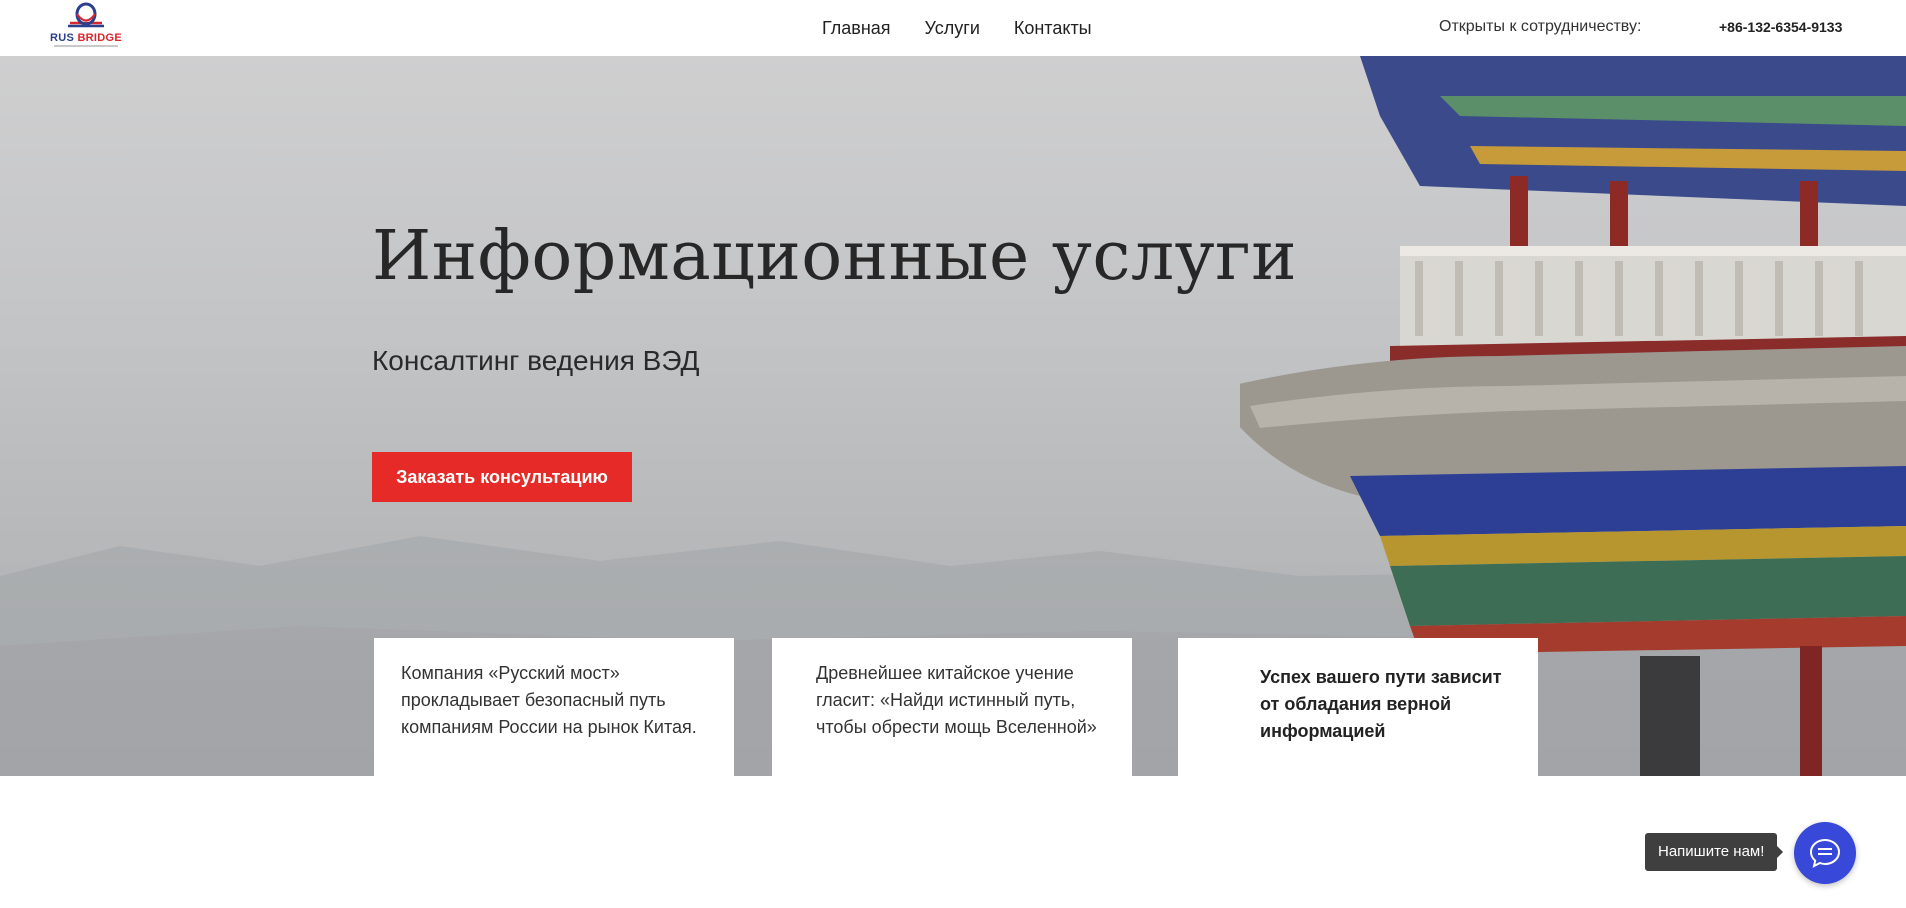 This screenshot has width=1906, height=908. Describe the element at coordinates (1780, 27) in the screenshot. I see `phone-link: +86-132-6354-9133` at that location.